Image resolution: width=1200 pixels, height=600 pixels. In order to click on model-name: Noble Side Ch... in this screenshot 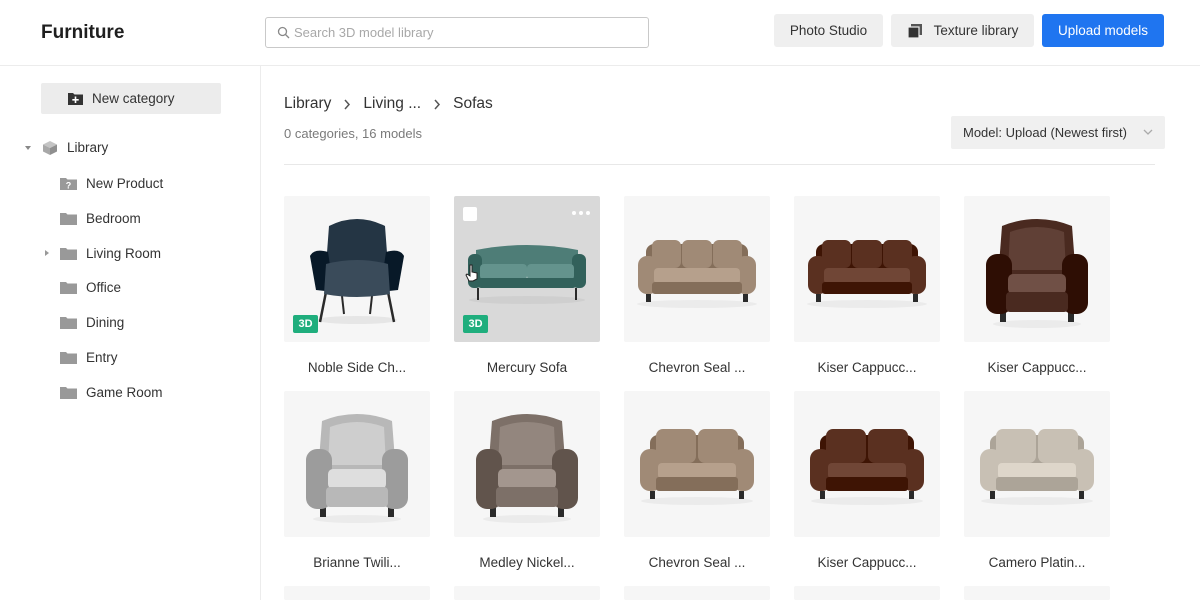, I will do `click(357, 367)`.